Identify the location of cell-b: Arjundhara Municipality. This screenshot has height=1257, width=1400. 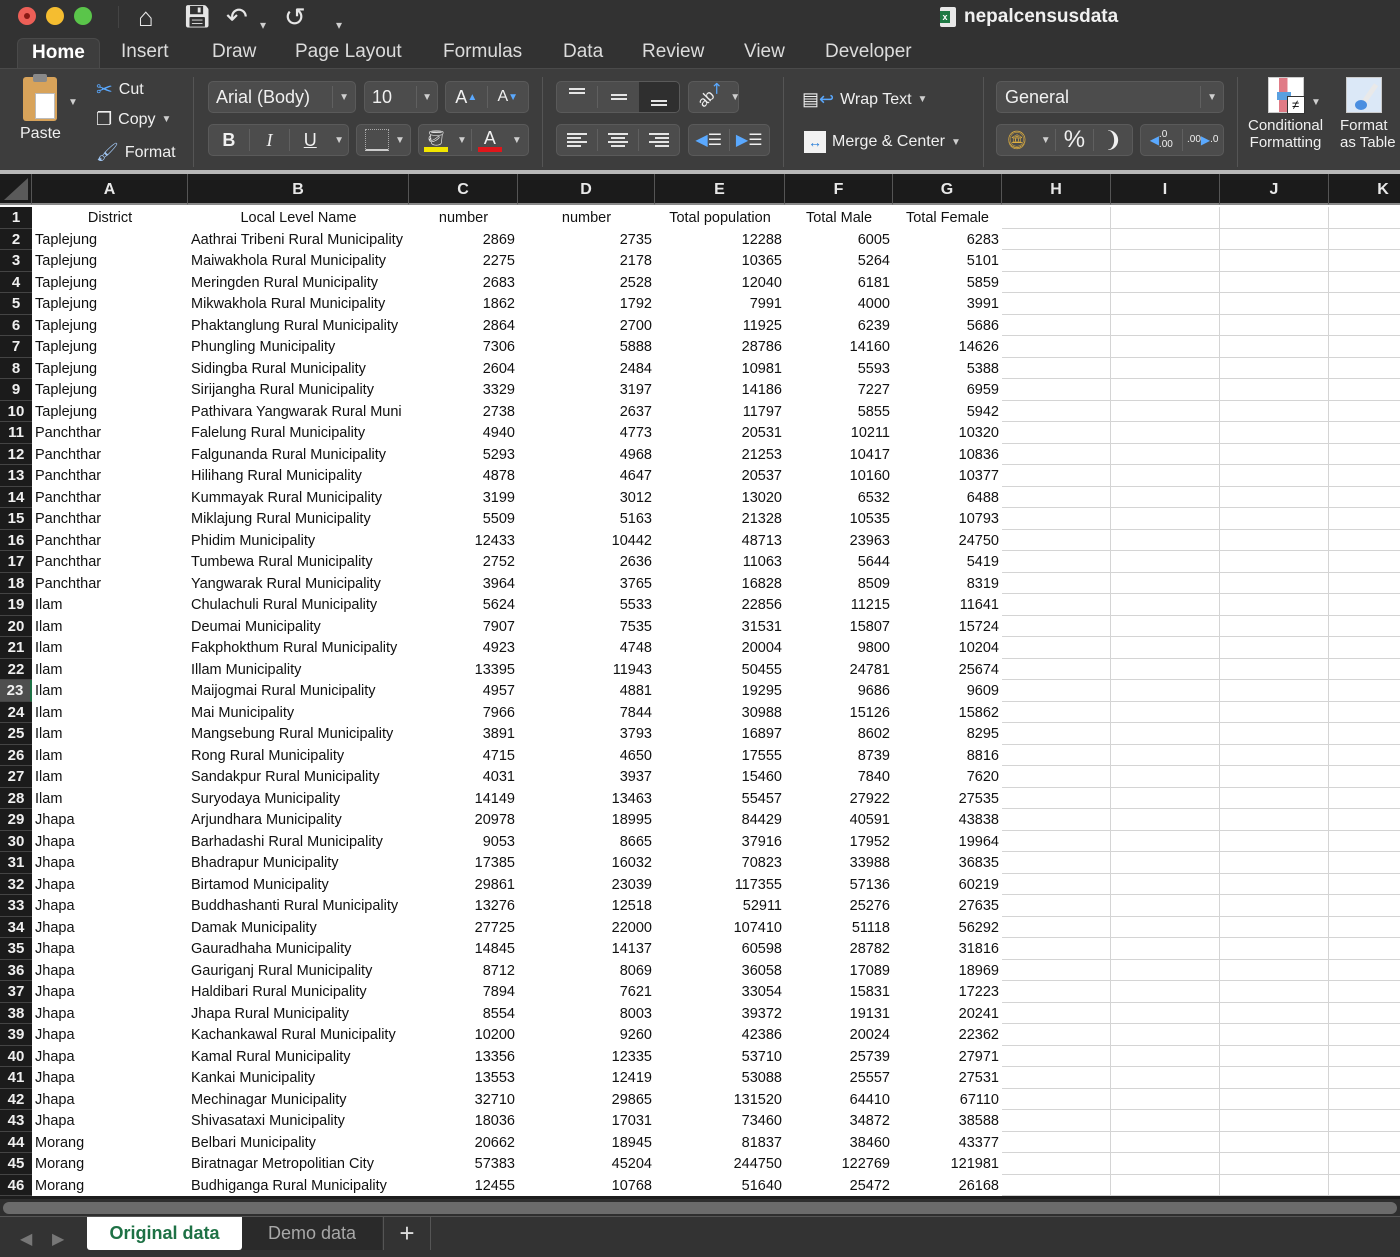
(298, 820).